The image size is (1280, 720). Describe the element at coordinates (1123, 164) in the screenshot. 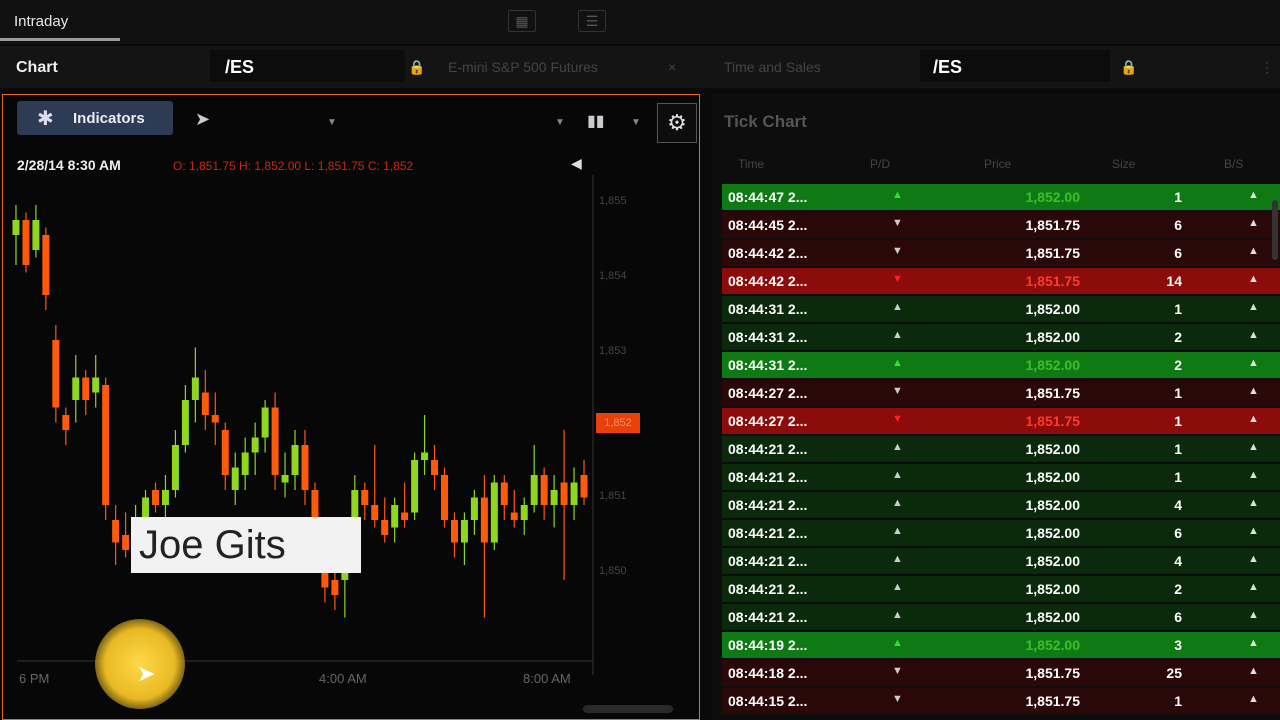

I see `column-header-size: Size` at that location.